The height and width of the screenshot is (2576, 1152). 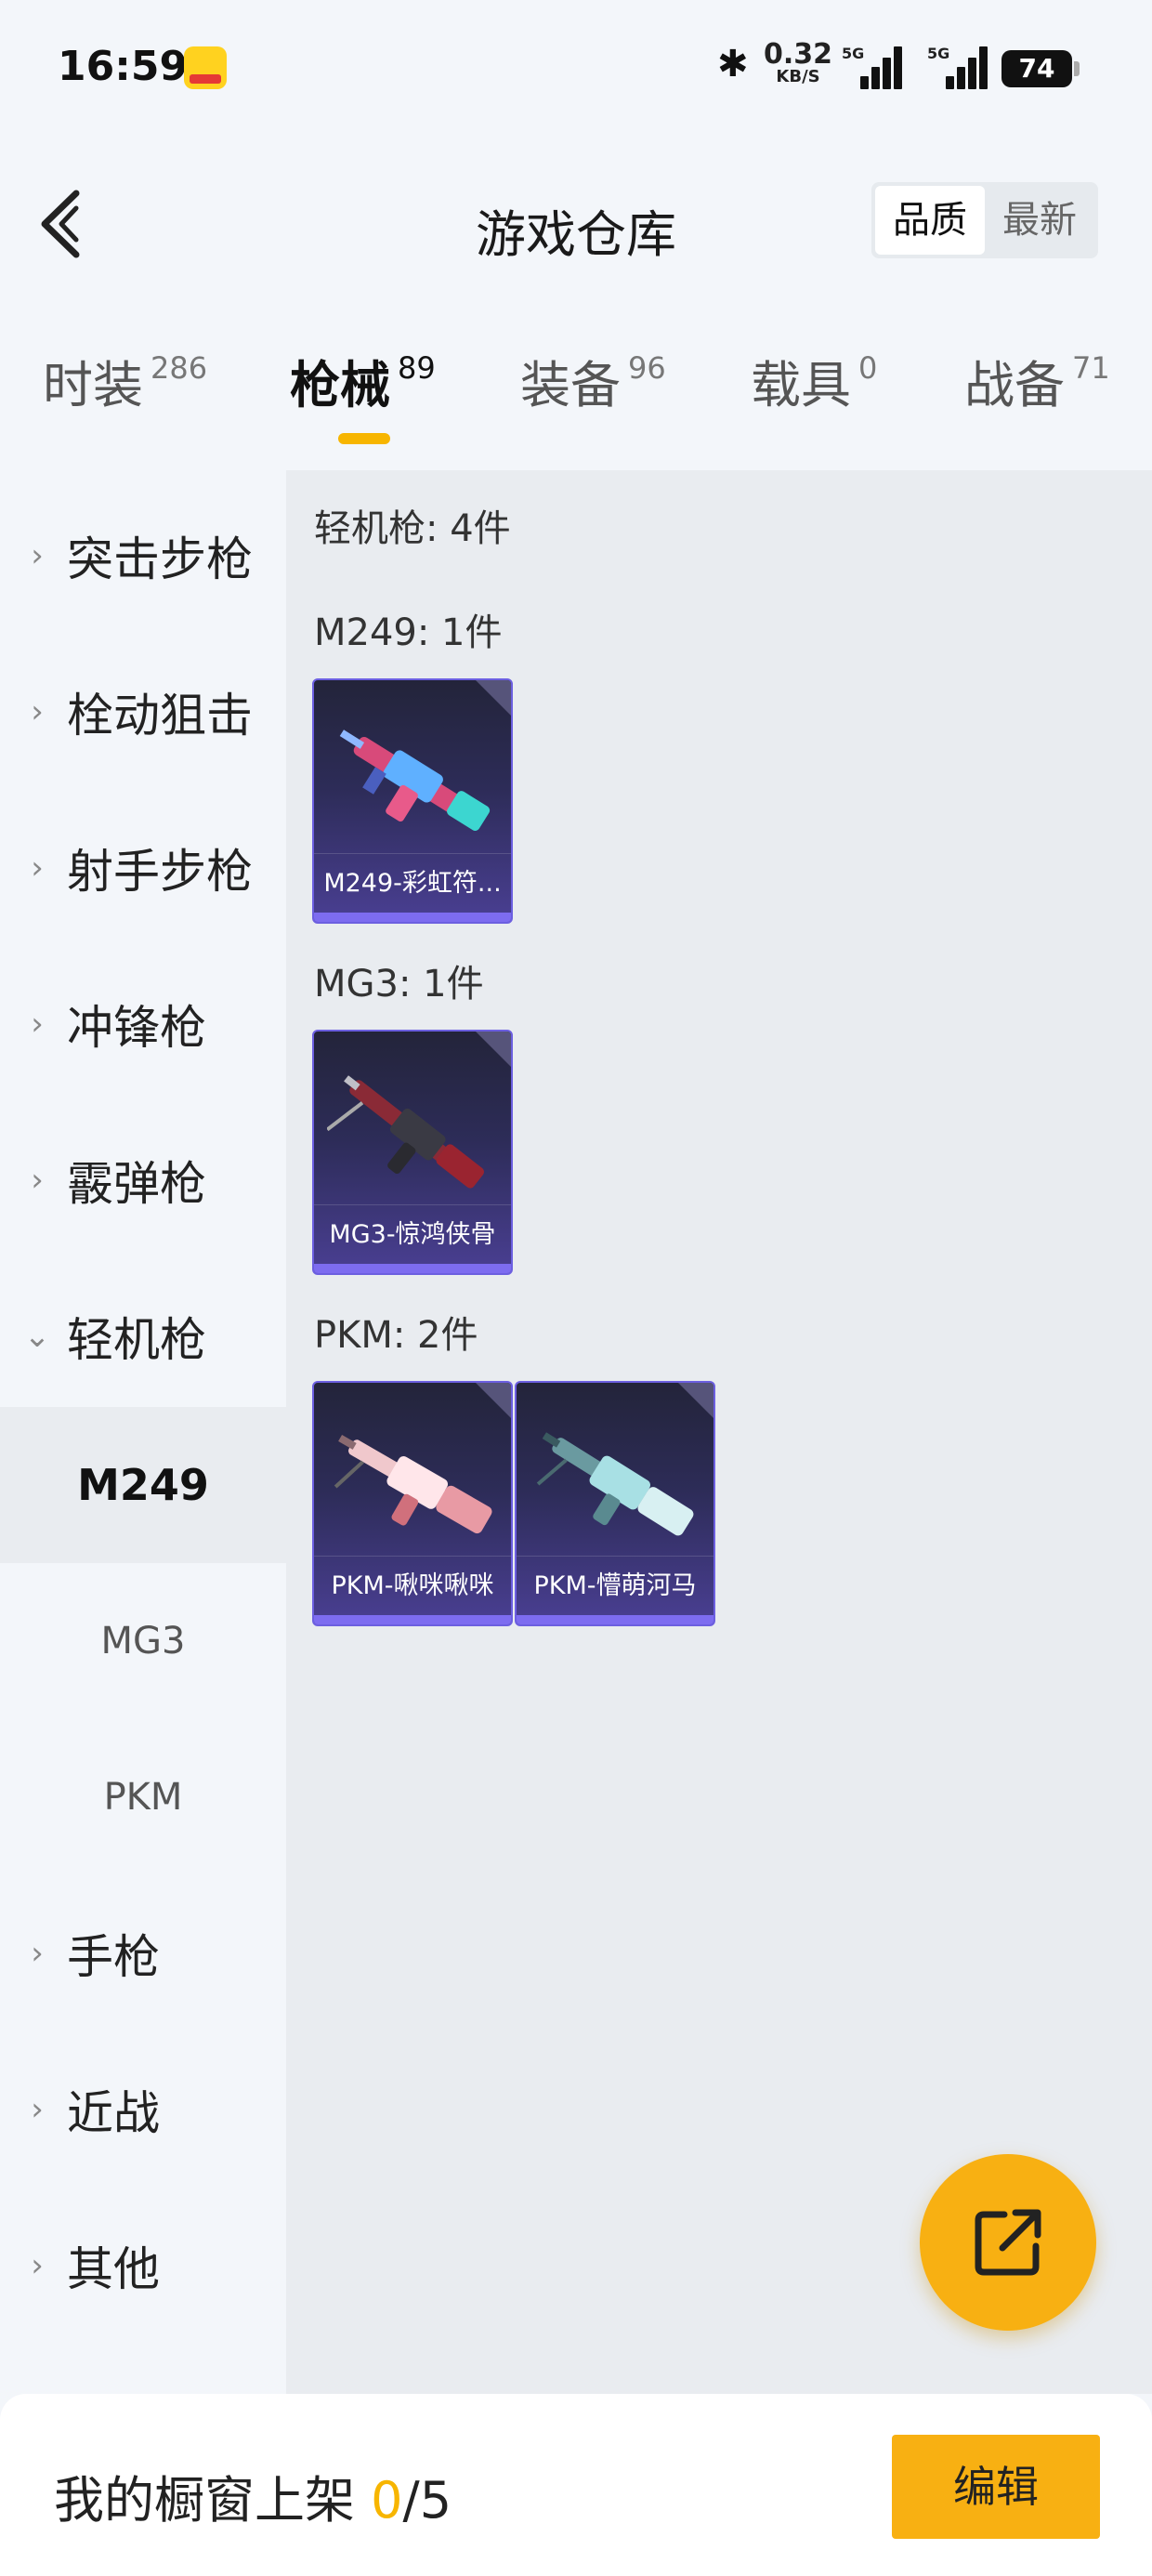 What do you see at coordinates (113, 2269) in the screenshot?
I see `sidebar-item-label: 其他` at bounding box center [113, 2269].